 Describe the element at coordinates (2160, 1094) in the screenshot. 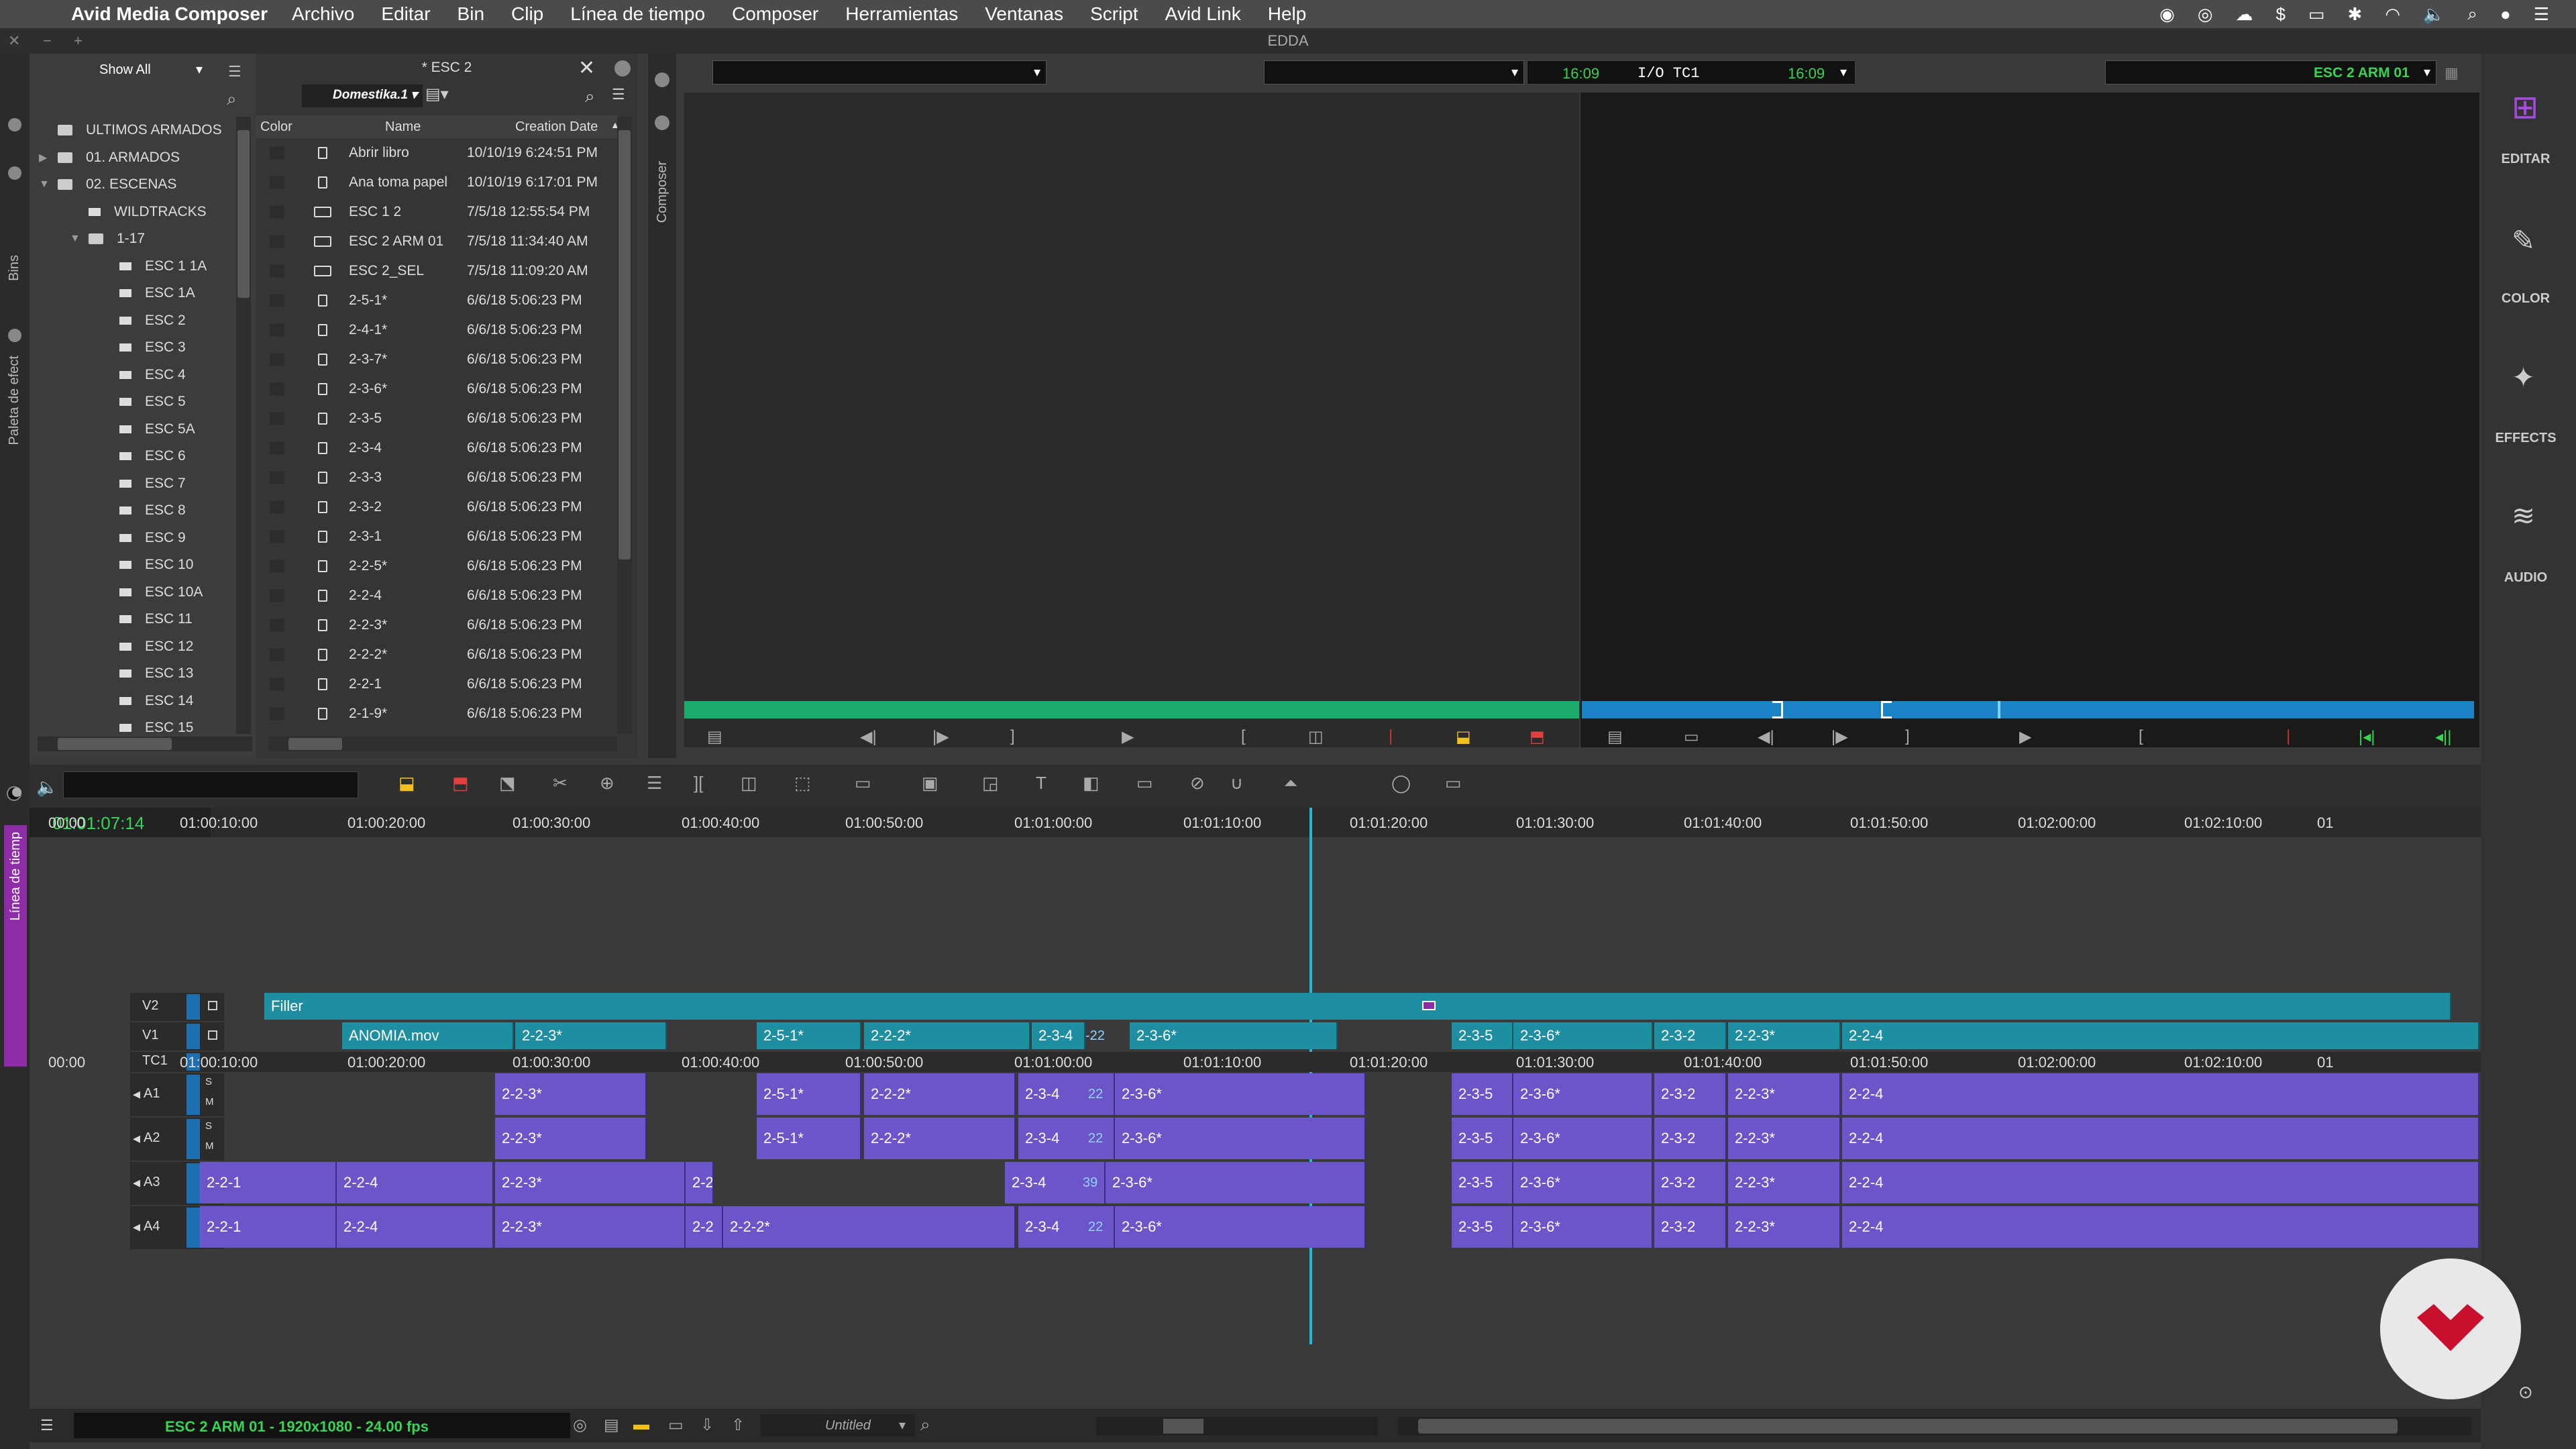

I see `a1-clip: 2-2-4` at that location.